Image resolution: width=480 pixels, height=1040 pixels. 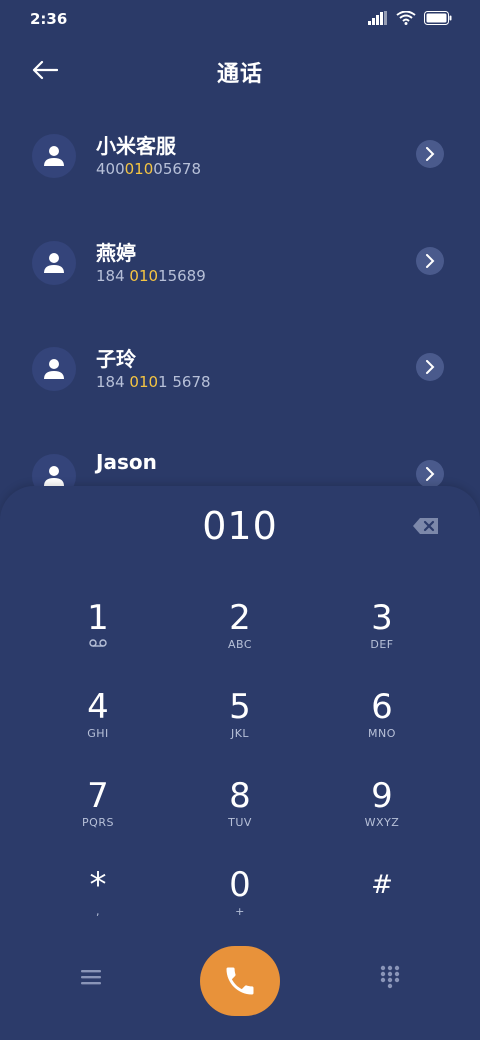 What do you see at coordinates (136, 146) in the screenshot?
I see `contact-name: 小米客服` at bounding box center [136, 146].